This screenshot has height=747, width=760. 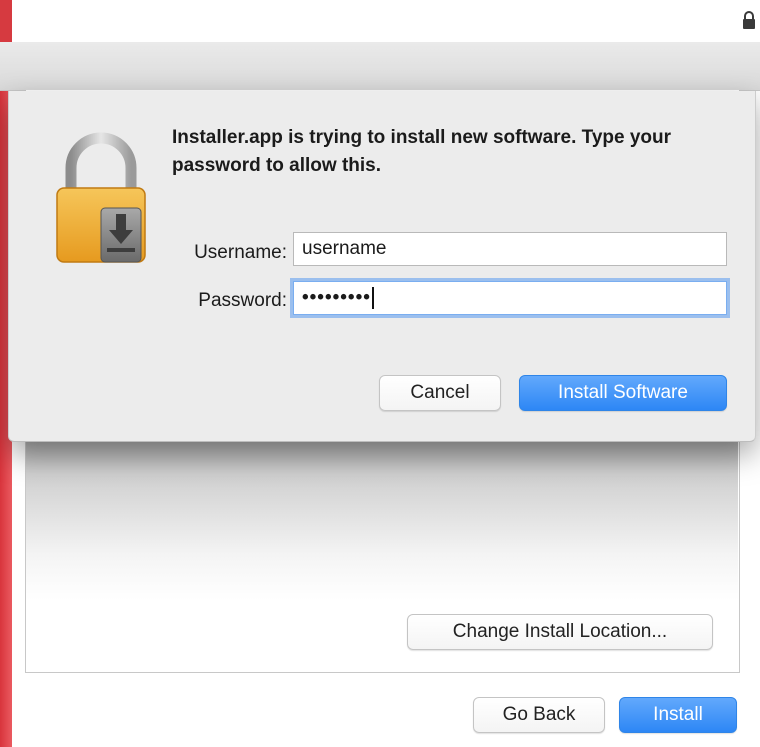 I want to click on password-masked-value: •••••••••, so click(x=336, y=297).